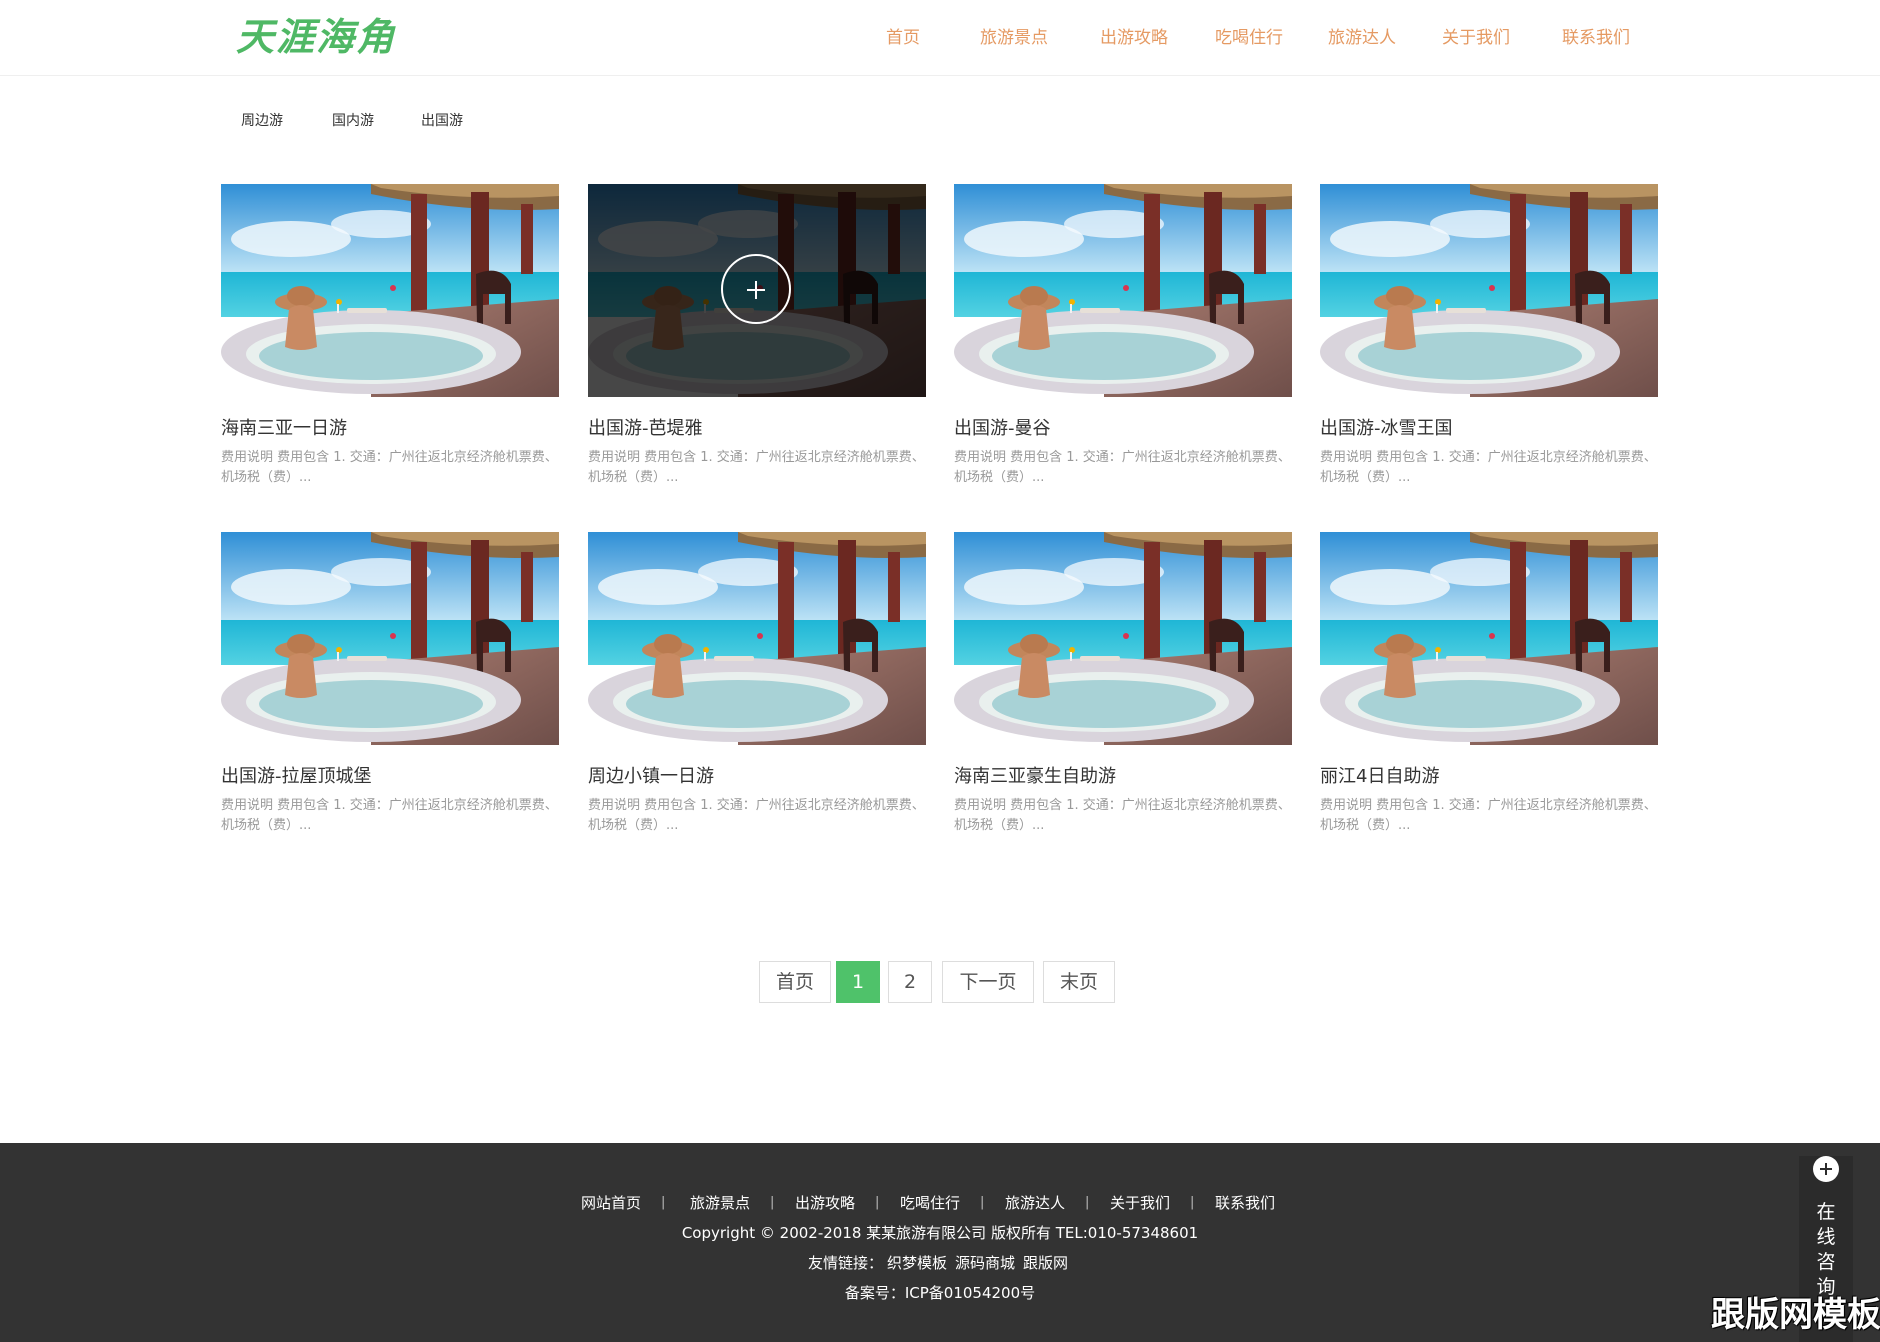 This screenshot has height=1342, width=1880. Describe the element at coordinates (1014, 38) in the screenshot. I see `nav-item-attractions: 旅游景点` at that location.